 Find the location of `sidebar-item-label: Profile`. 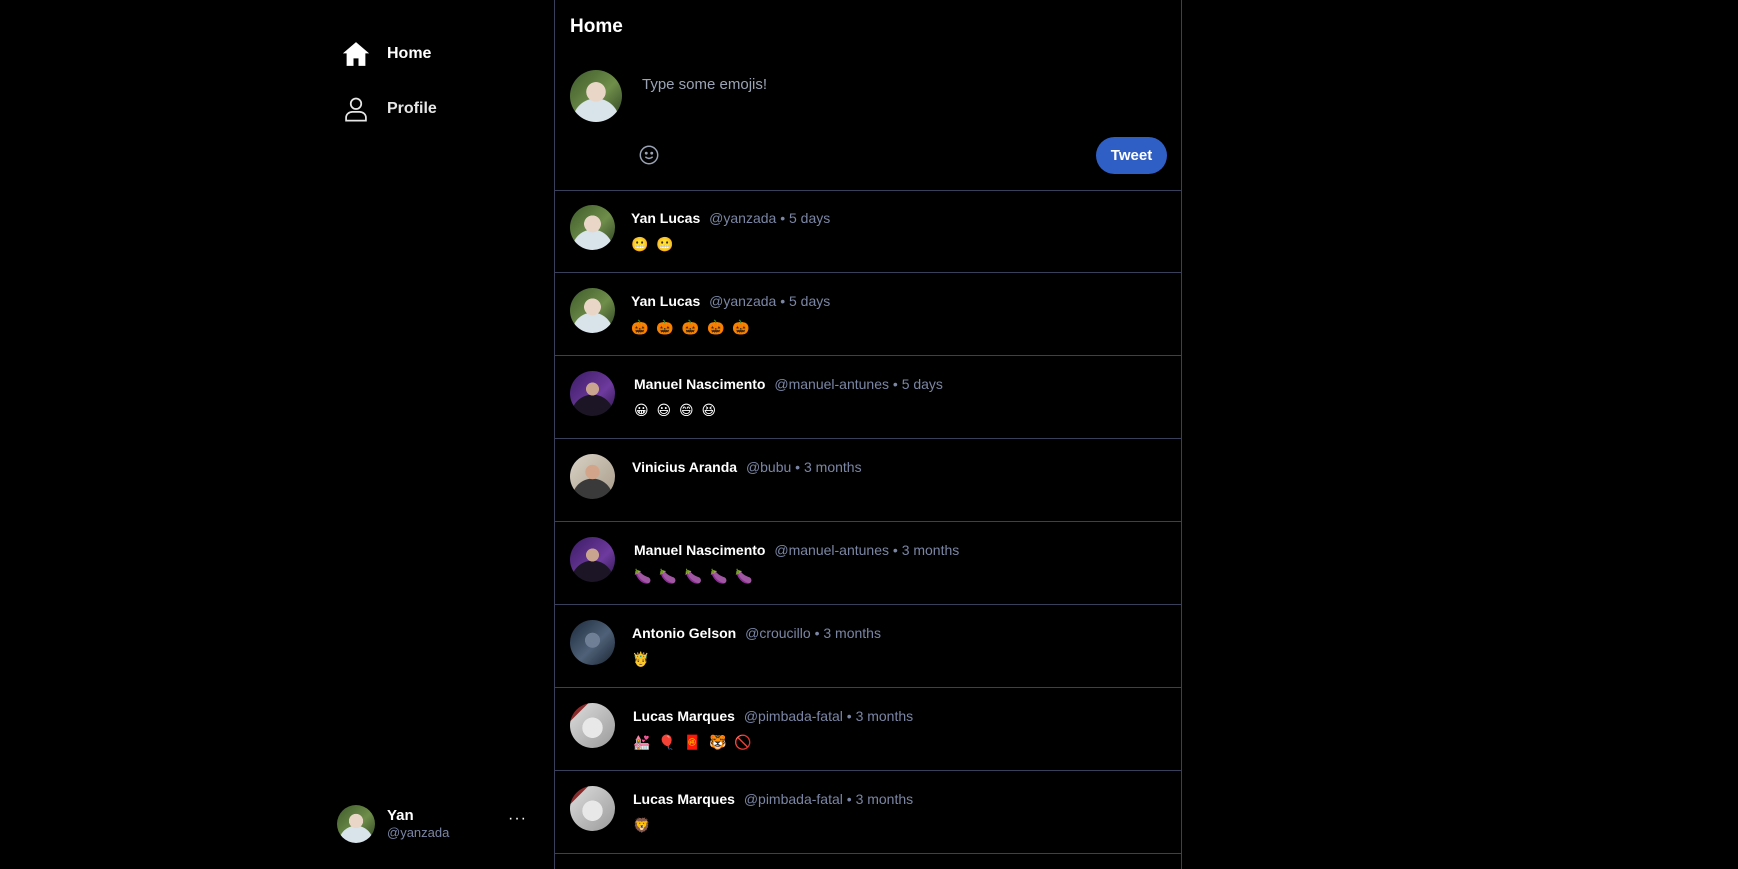

sidebar-item-label: Profile is located at coordinates (412, 108).